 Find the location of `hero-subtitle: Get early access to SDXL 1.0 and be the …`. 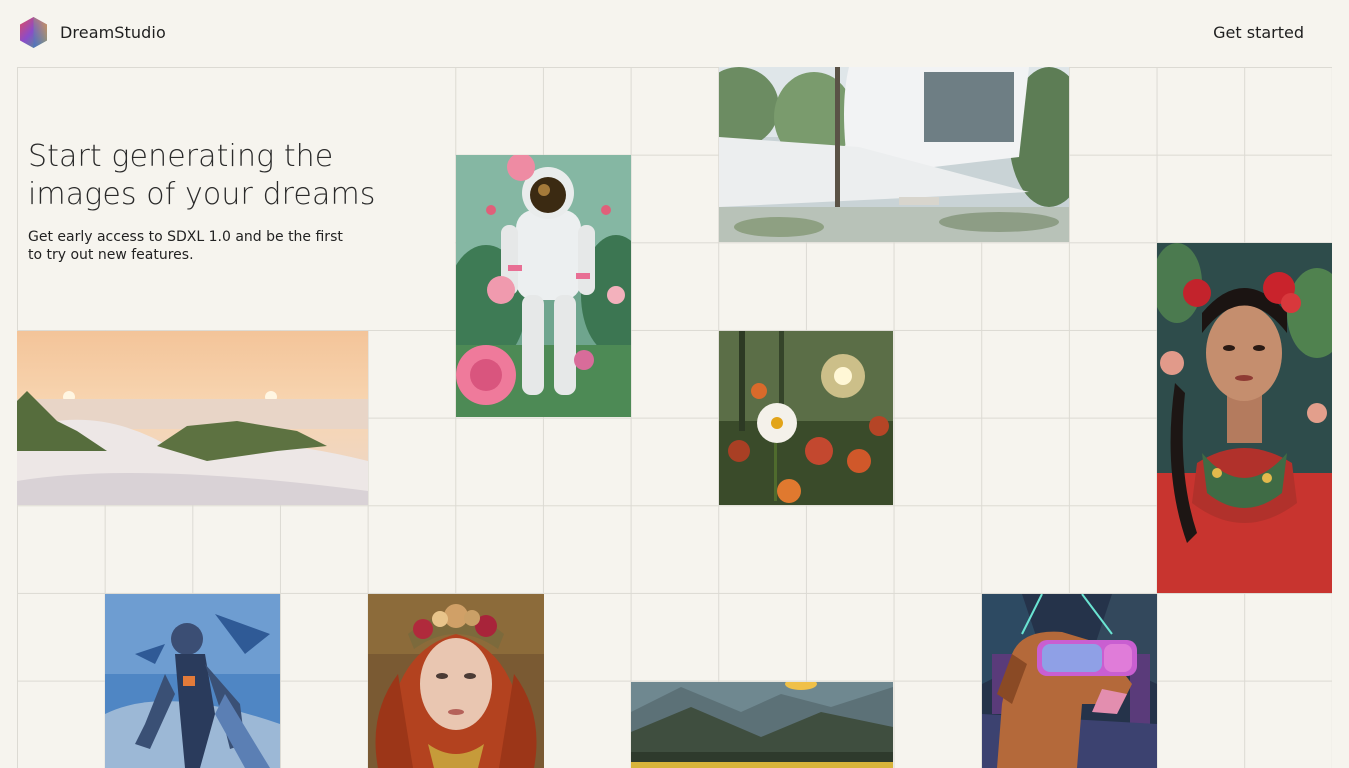

hero-subtitle: Get early access to SDXL 1.0 and be the … is located at coordinates (185, 246).